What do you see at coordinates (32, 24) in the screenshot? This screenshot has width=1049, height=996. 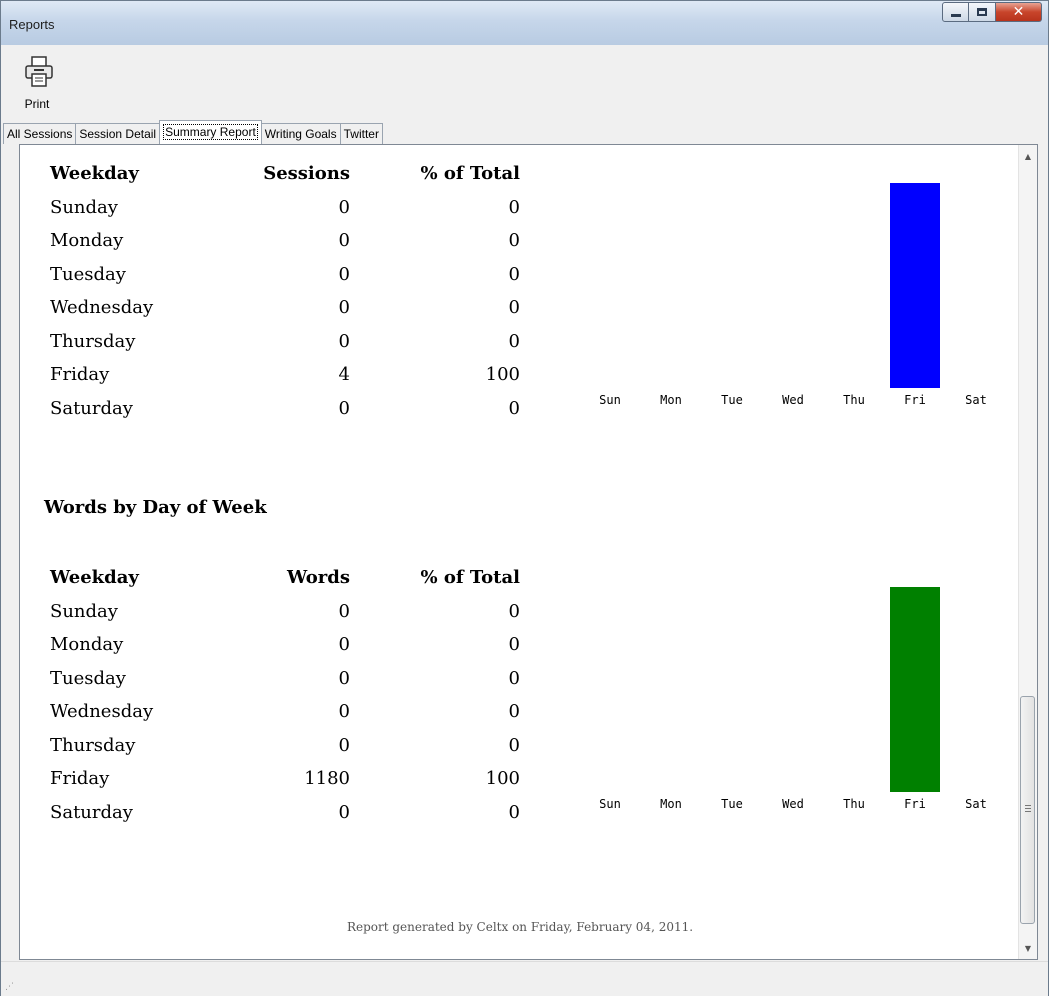 I see `window-title: Reports` at bounding box center [32, 24].